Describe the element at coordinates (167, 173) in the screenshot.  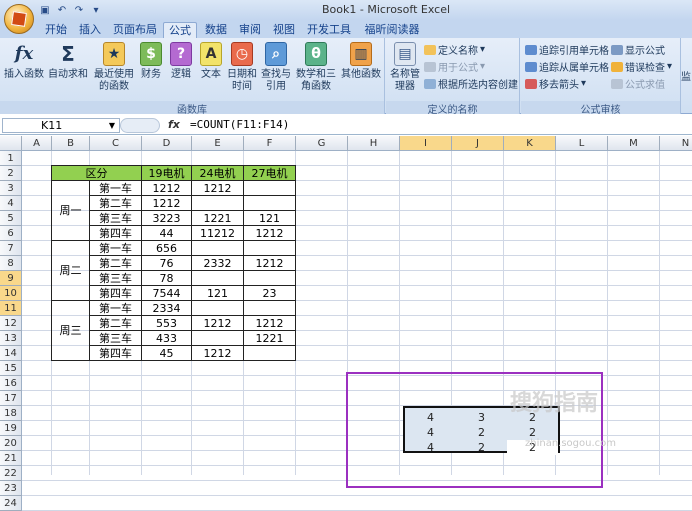
I see `header-cell-motor-19: 19电机` at that location.